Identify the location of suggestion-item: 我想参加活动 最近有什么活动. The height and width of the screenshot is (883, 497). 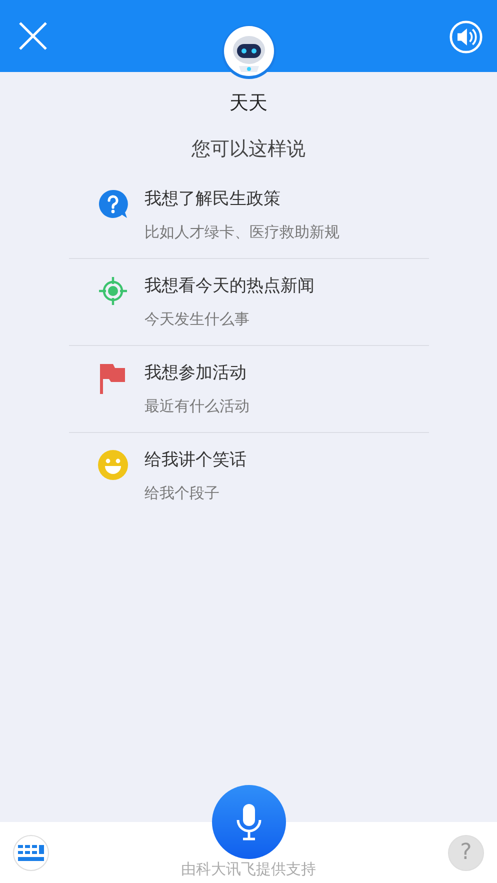
(248, 389).